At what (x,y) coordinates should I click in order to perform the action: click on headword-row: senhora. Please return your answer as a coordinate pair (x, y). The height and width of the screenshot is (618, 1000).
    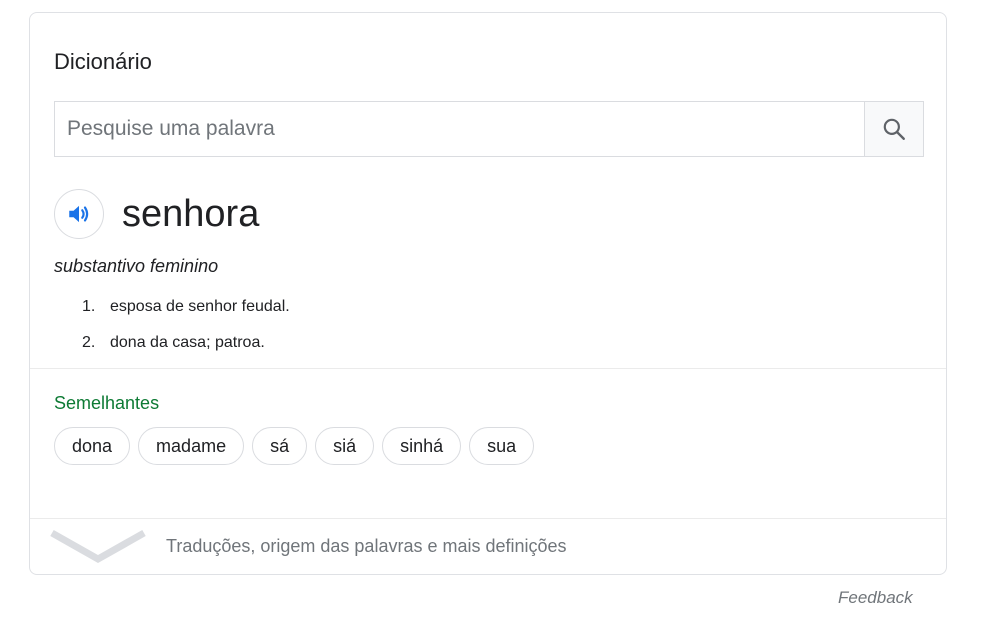
    Looking at the image, I should click on (156, 214).